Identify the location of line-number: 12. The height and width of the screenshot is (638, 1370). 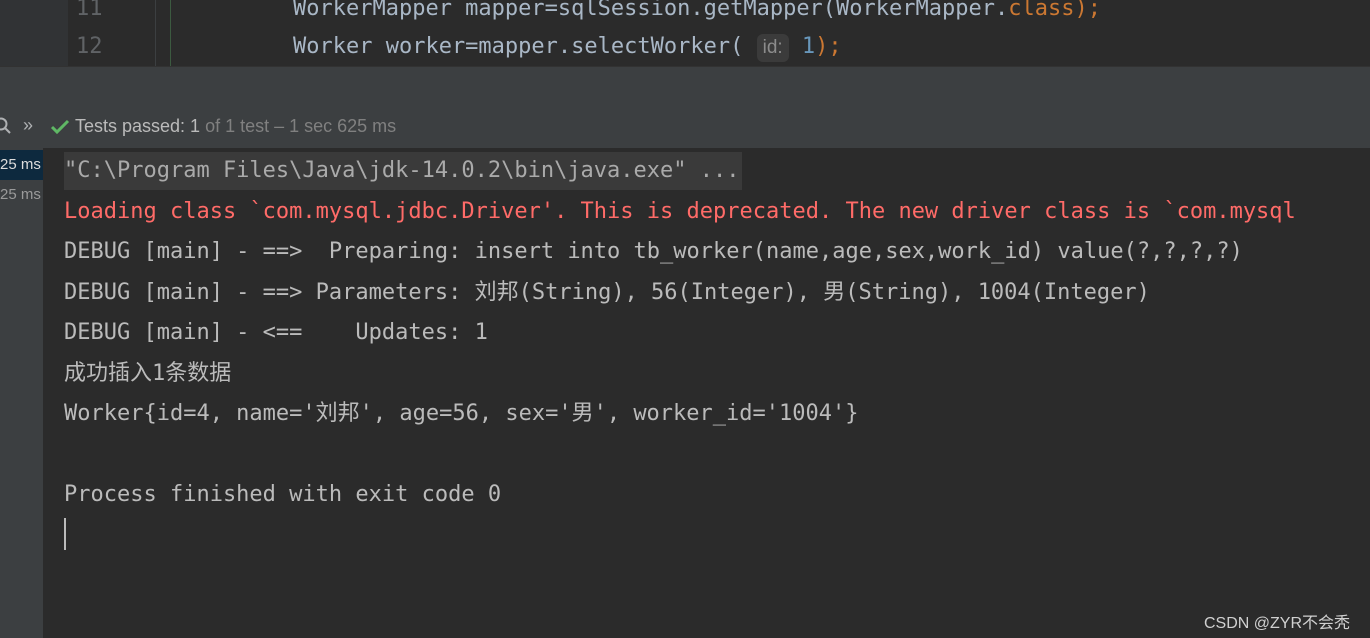
(89, 46).